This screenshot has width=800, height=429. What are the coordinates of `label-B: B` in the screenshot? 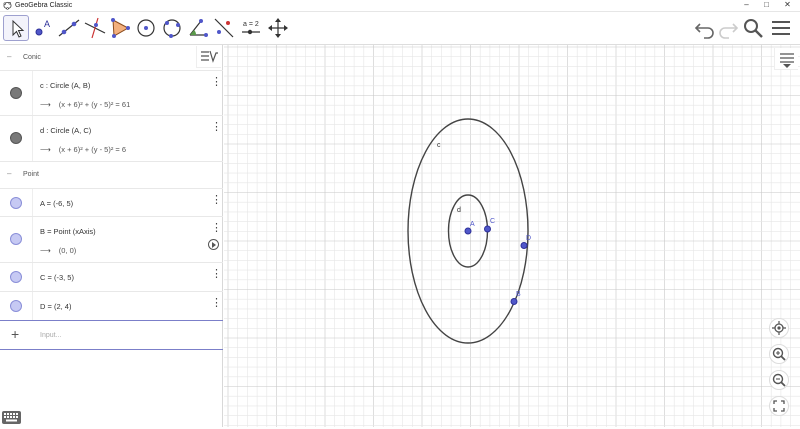 It's located at (518, 294).